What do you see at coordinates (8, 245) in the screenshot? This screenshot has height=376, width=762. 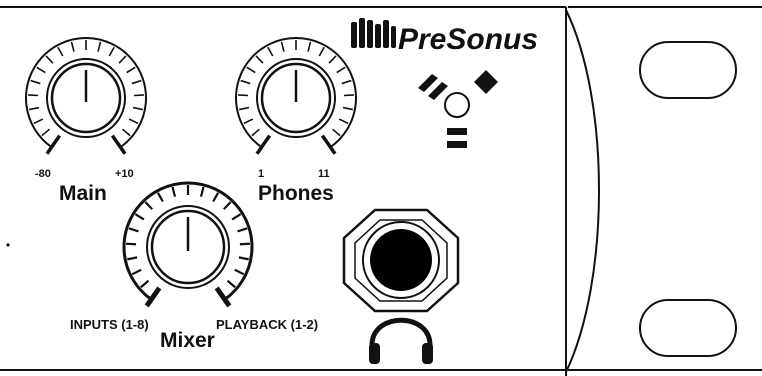 I see `panel-screw-dot` at bounding box center [8, 245].